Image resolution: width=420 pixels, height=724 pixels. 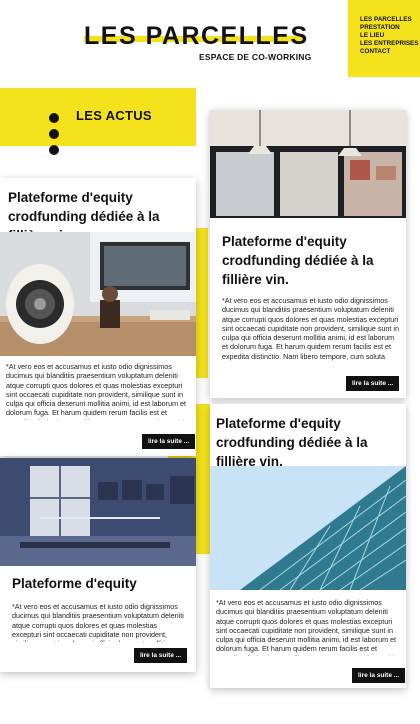 What do you see at coordinates (390, 36) in the screenshot?
I see `nav-item-le-lieu: LE LIEU` at bounding box center [390, 36].